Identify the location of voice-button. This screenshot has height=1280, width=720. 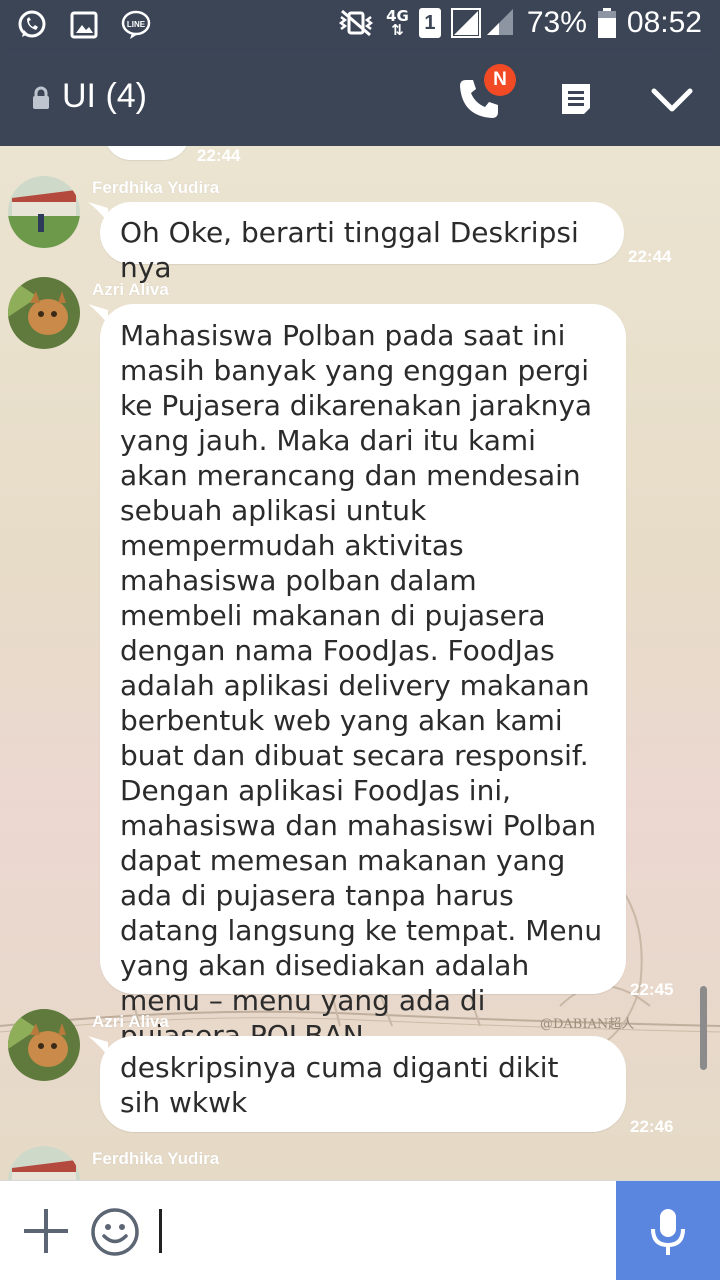
(668, 1230).